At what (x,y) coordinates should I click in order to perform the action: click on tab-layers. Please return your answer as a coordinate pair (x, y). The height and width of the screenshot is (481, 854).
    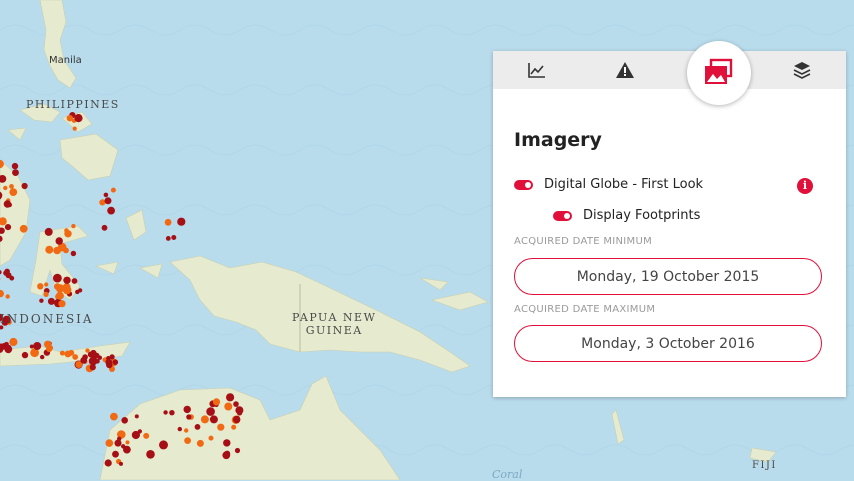
    Looking at the image, I should click on (802, 70).